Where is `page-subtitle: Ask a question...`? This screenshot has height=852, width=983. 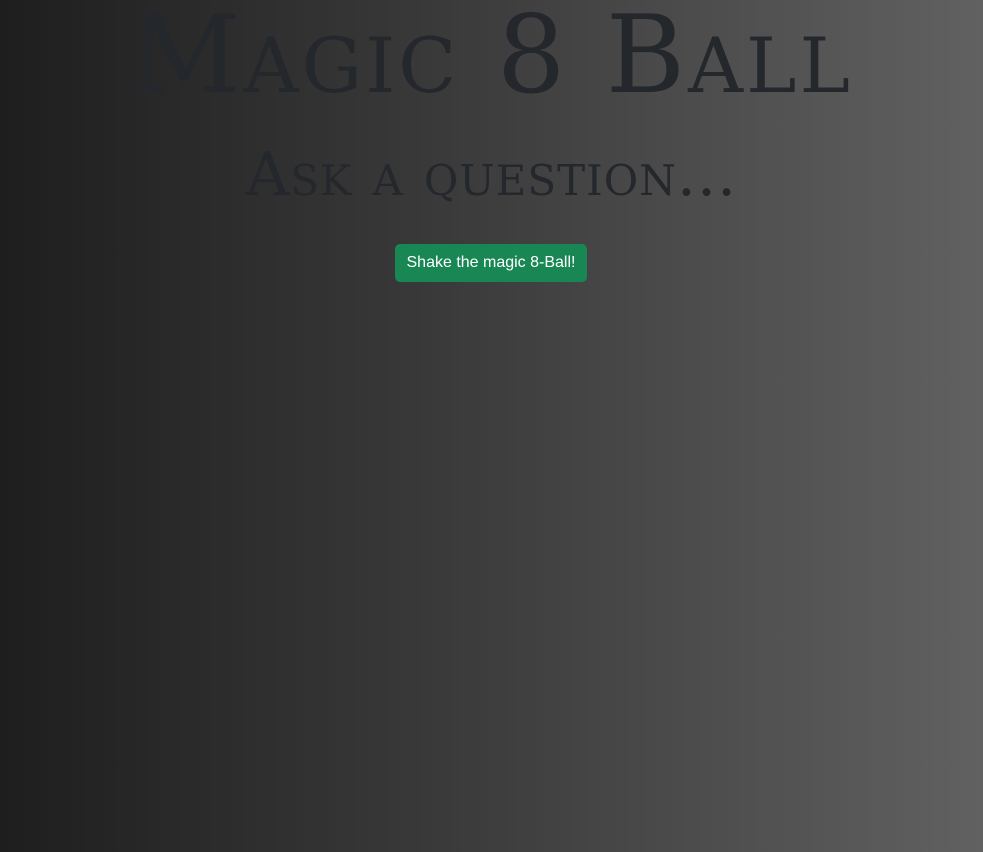
page-subtitle: Ask a question... is located at coordinates (491, 175).